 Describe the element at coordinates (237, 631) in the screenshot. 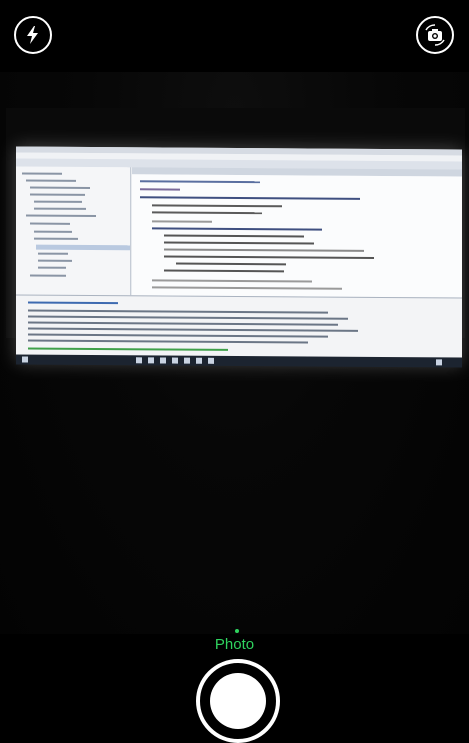

I see `mode-indicator-dot` at that location.